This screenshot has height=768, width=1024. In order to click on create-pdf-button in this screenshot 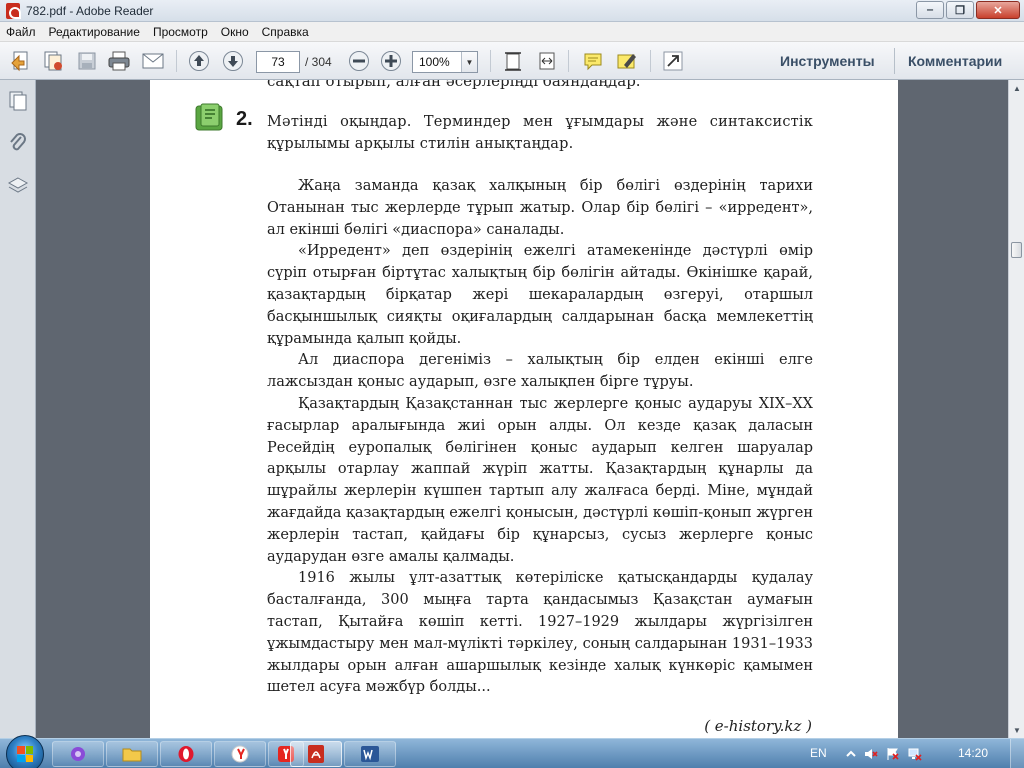, I will do `click(21, 61)`.